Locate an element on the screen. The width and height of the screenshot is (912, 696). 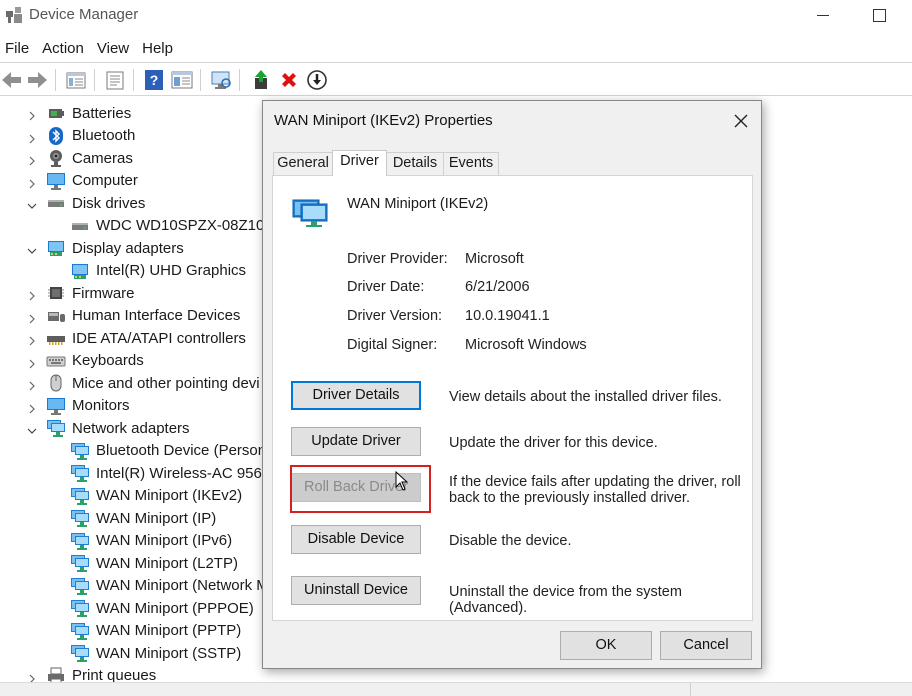
bluetooth-icon is located at coordinates (56, 136).